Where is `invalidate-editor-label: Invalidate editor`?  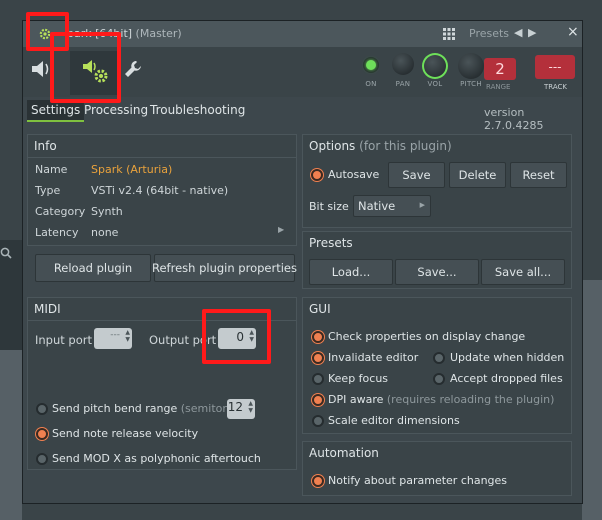 invalidate-editor-label: Invalidate editor is located at coordinates (373, 357).